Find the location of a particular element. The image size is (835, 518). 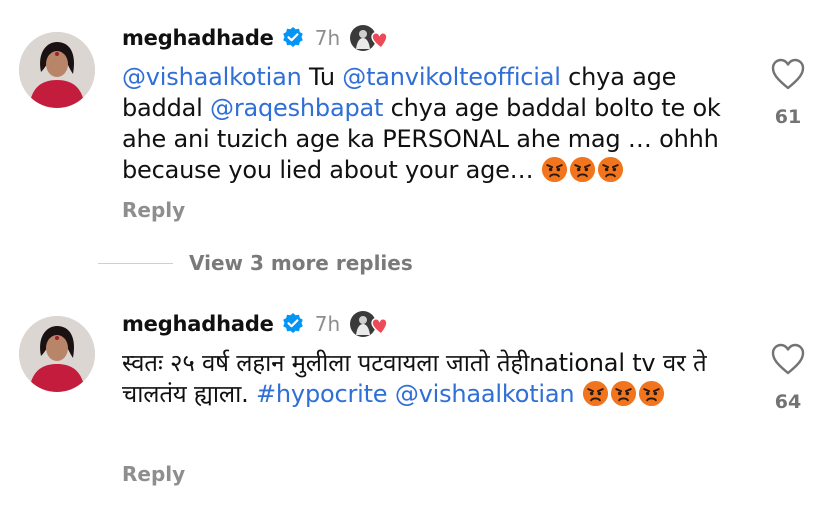

like-count: 64 is located at coordinates (788, 402).